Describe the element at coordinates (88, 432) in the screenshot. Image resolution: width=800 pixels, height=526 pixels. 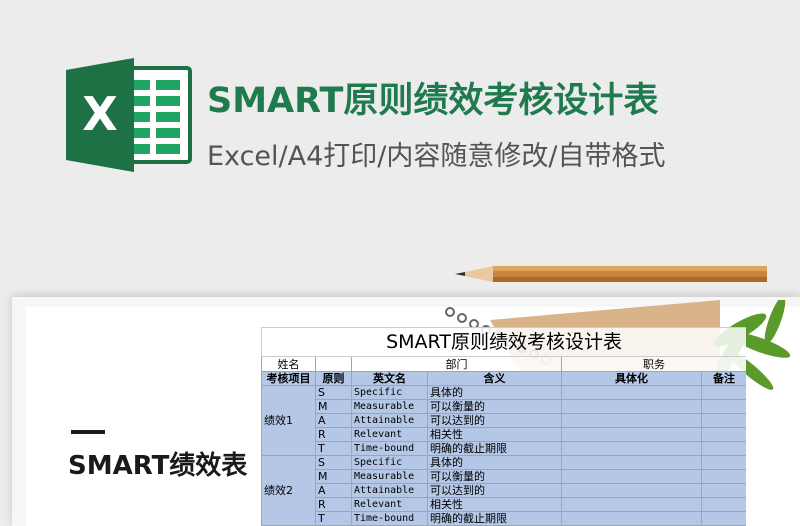
I see `title-accent-bar` at that location.